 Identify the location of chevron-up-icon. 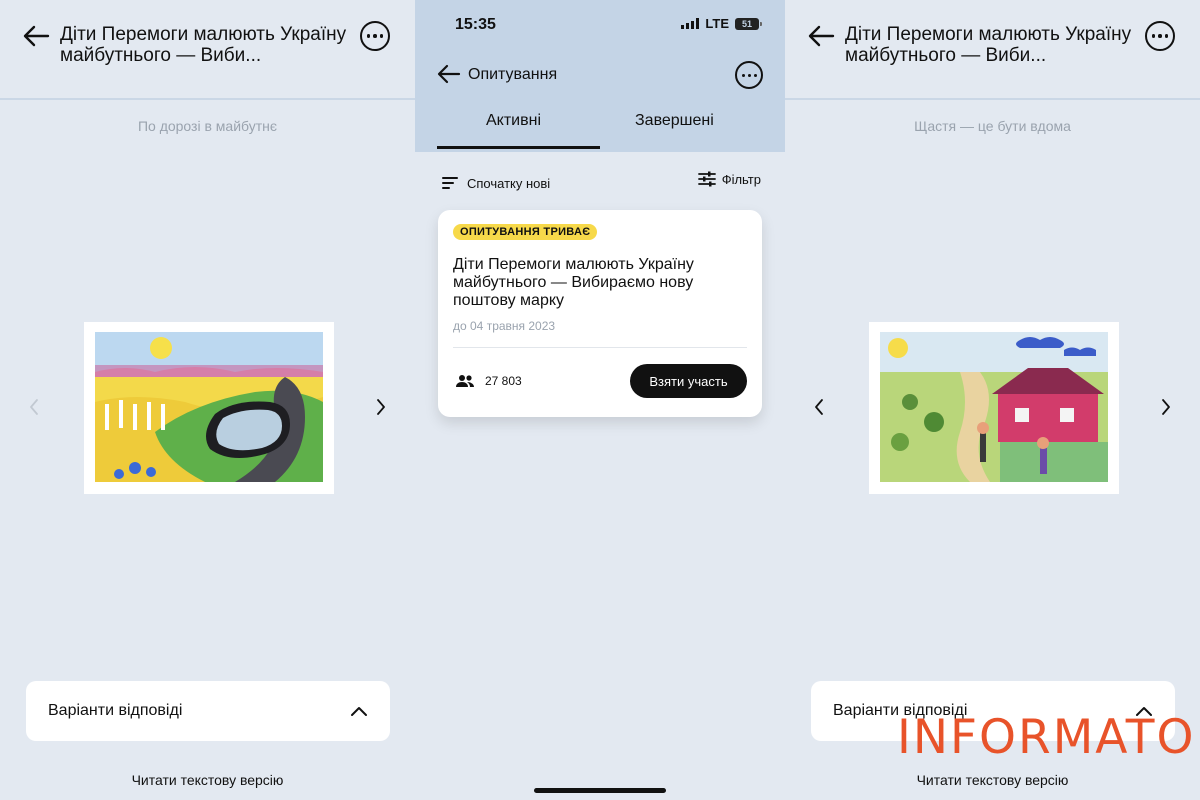
(359, 711).